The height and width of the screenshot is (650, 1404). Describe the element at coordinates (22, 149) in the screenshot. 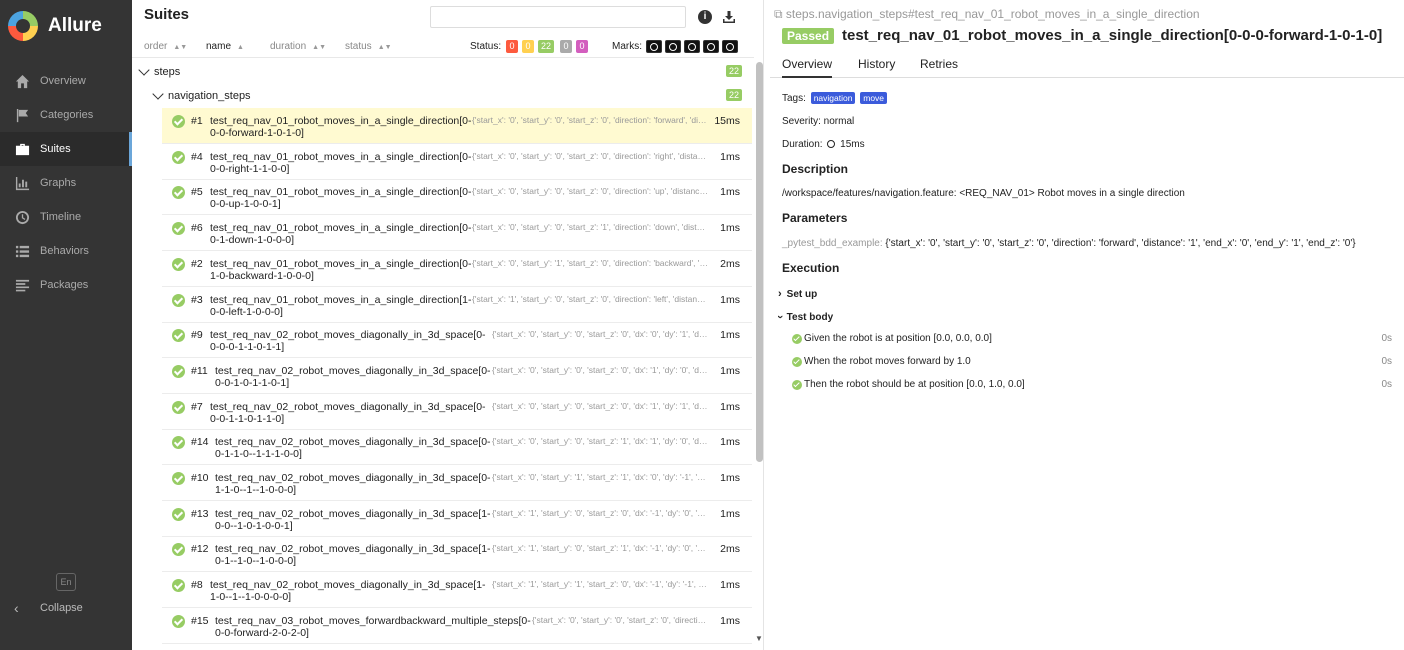

I see `briefcase-icon` at that location.